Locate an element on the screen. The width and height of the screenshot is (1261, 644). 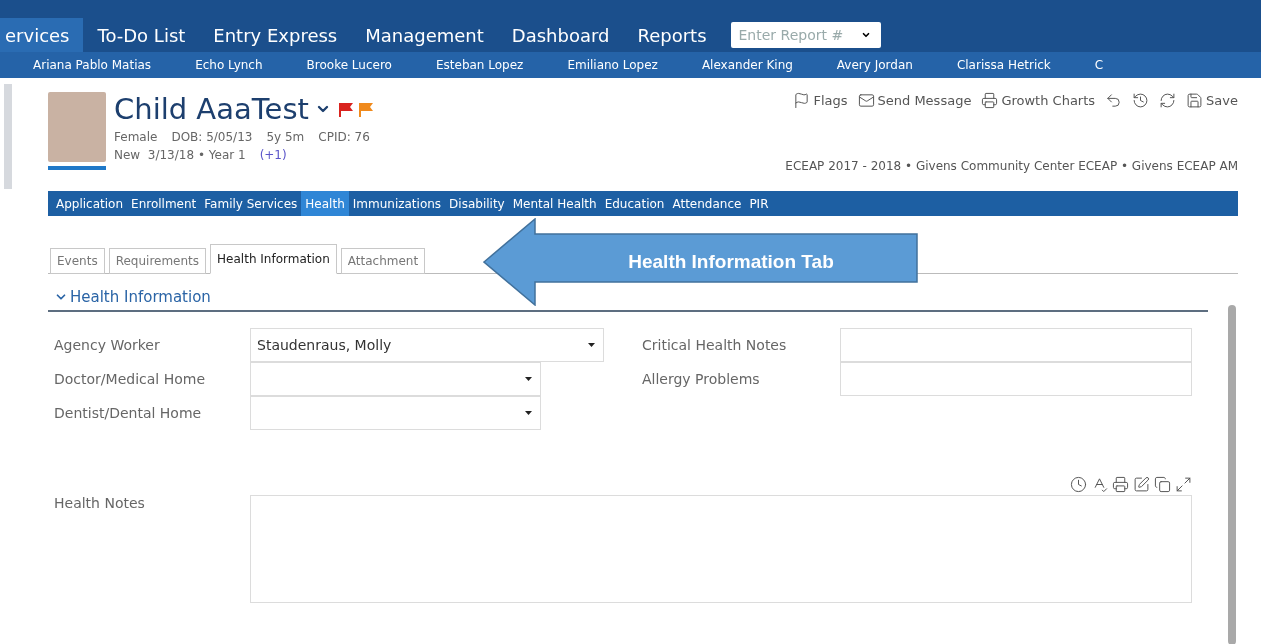
toolbar-button: Save is located at coordinates (1212, 100).